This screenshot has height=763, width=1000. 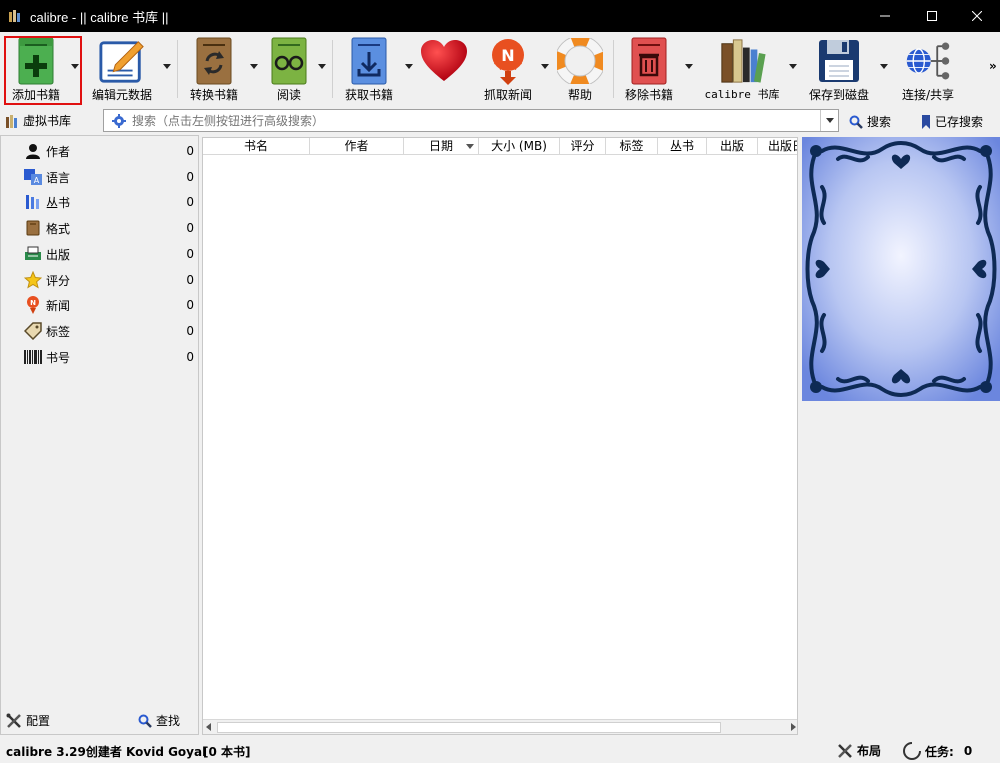 I want to click on tag-browser-item-label: 评分, so click(x=58, y=280).